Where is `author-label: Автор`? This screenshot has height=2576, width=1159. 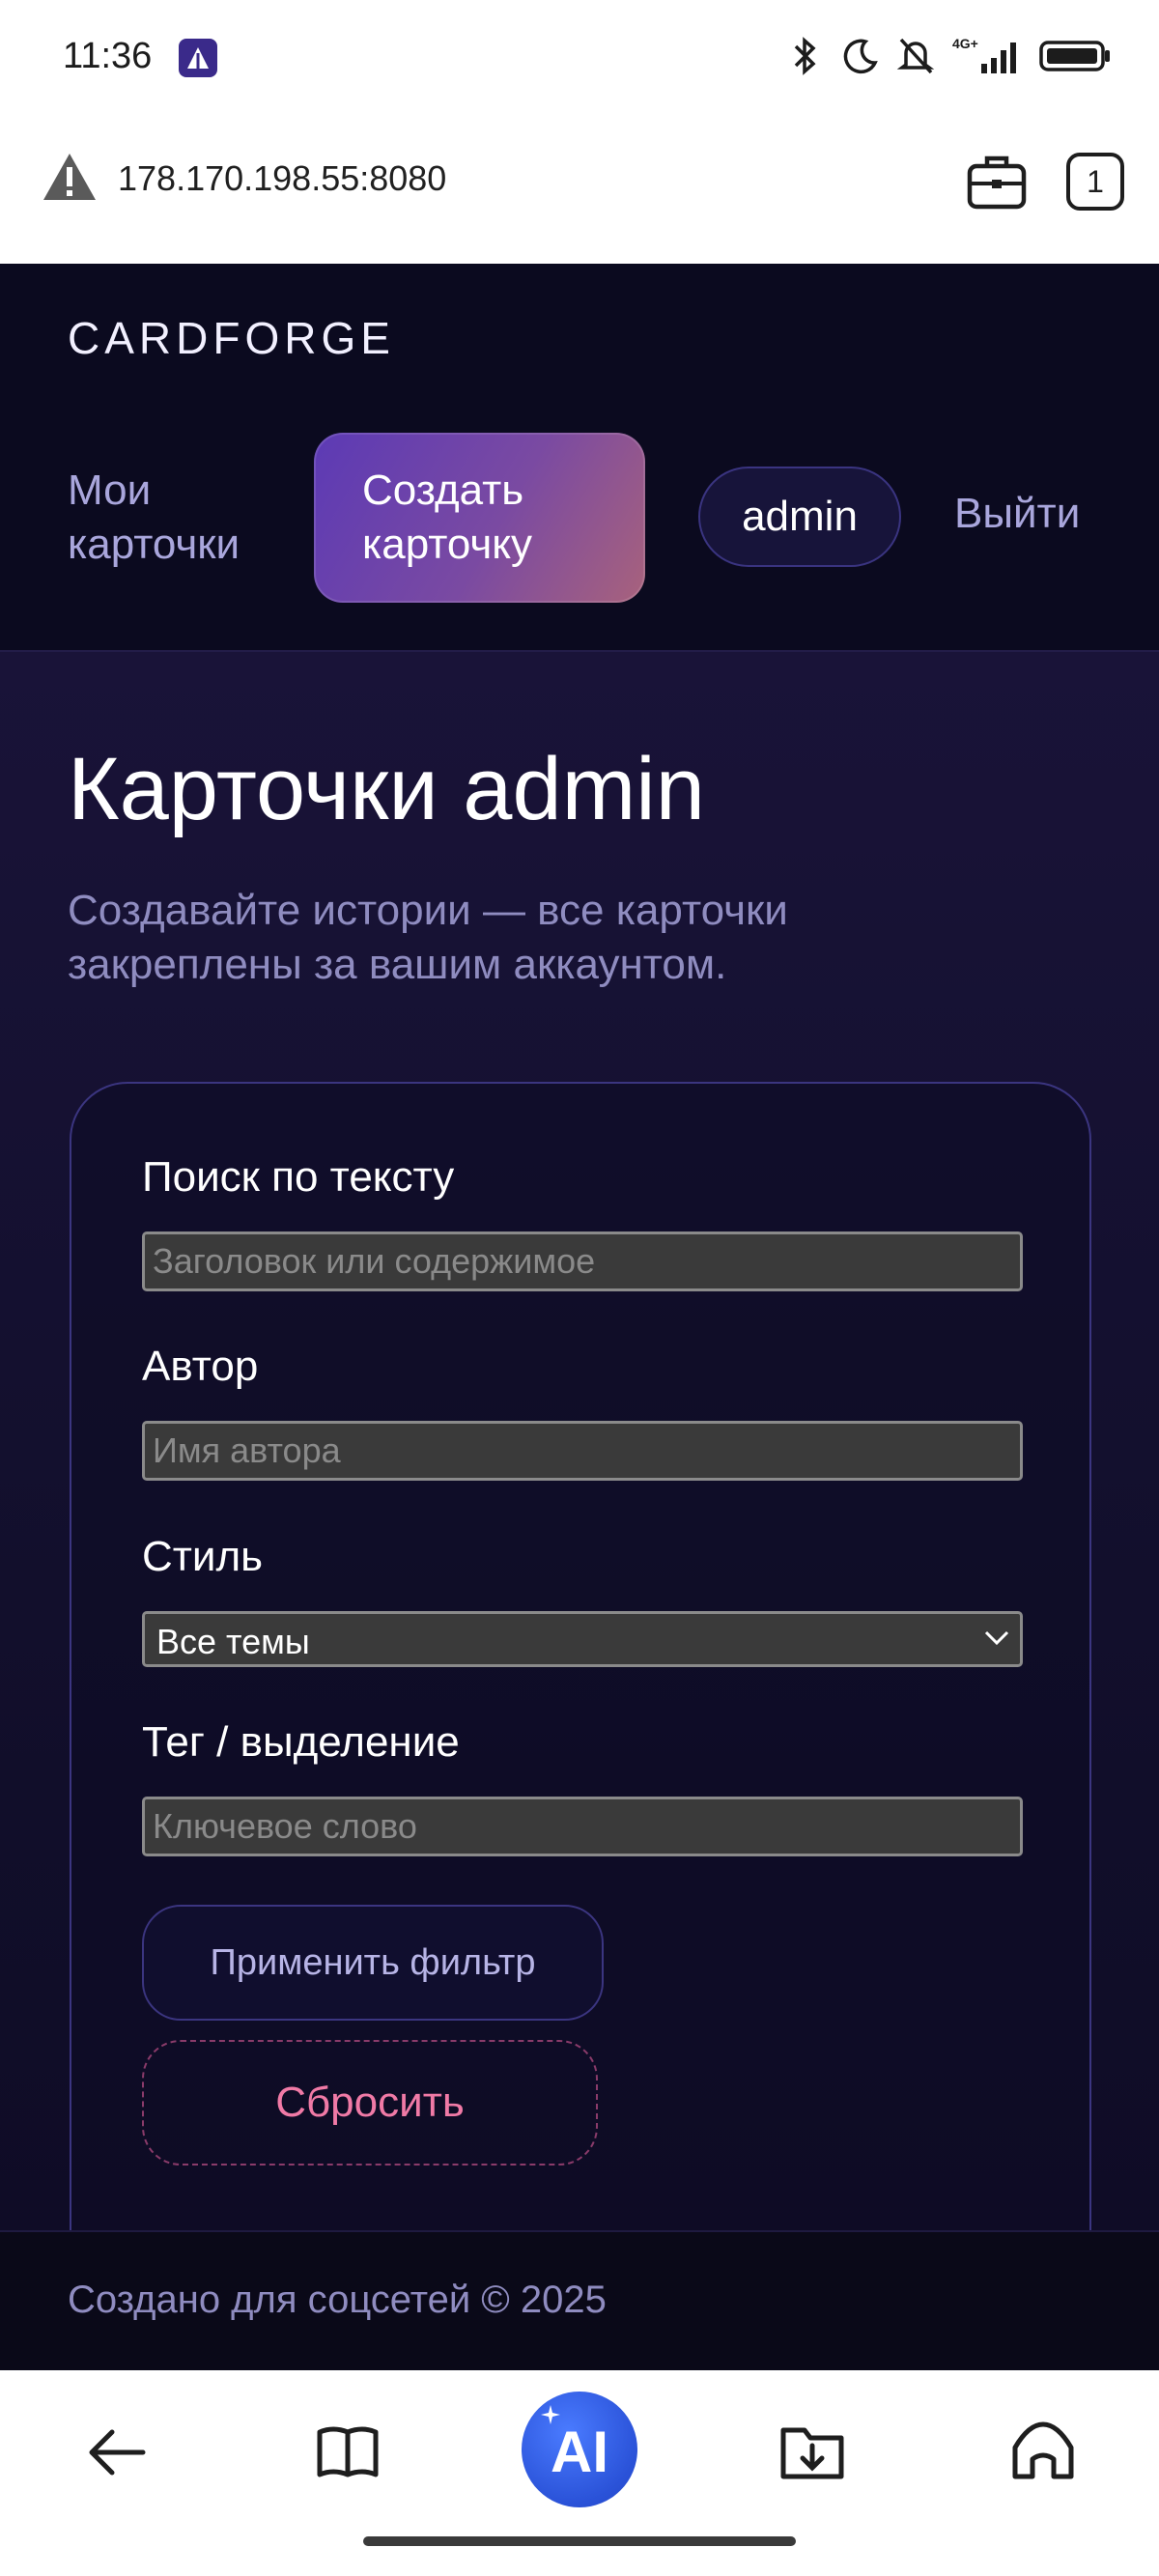 author-label: Автор is located at coordinates (201, 1366).